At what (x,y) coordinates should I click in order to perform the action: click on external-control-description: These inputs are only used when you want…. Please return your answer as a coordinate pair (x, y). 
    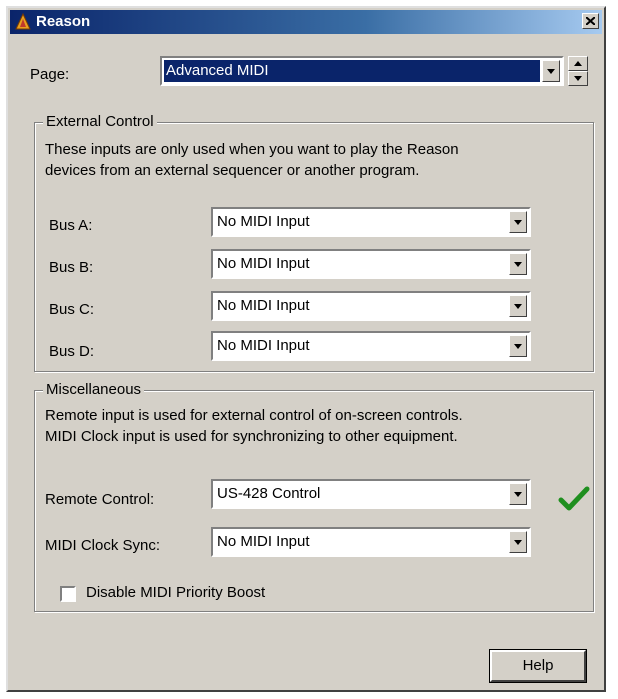
    Looking at the image, I should click on (252, 160).